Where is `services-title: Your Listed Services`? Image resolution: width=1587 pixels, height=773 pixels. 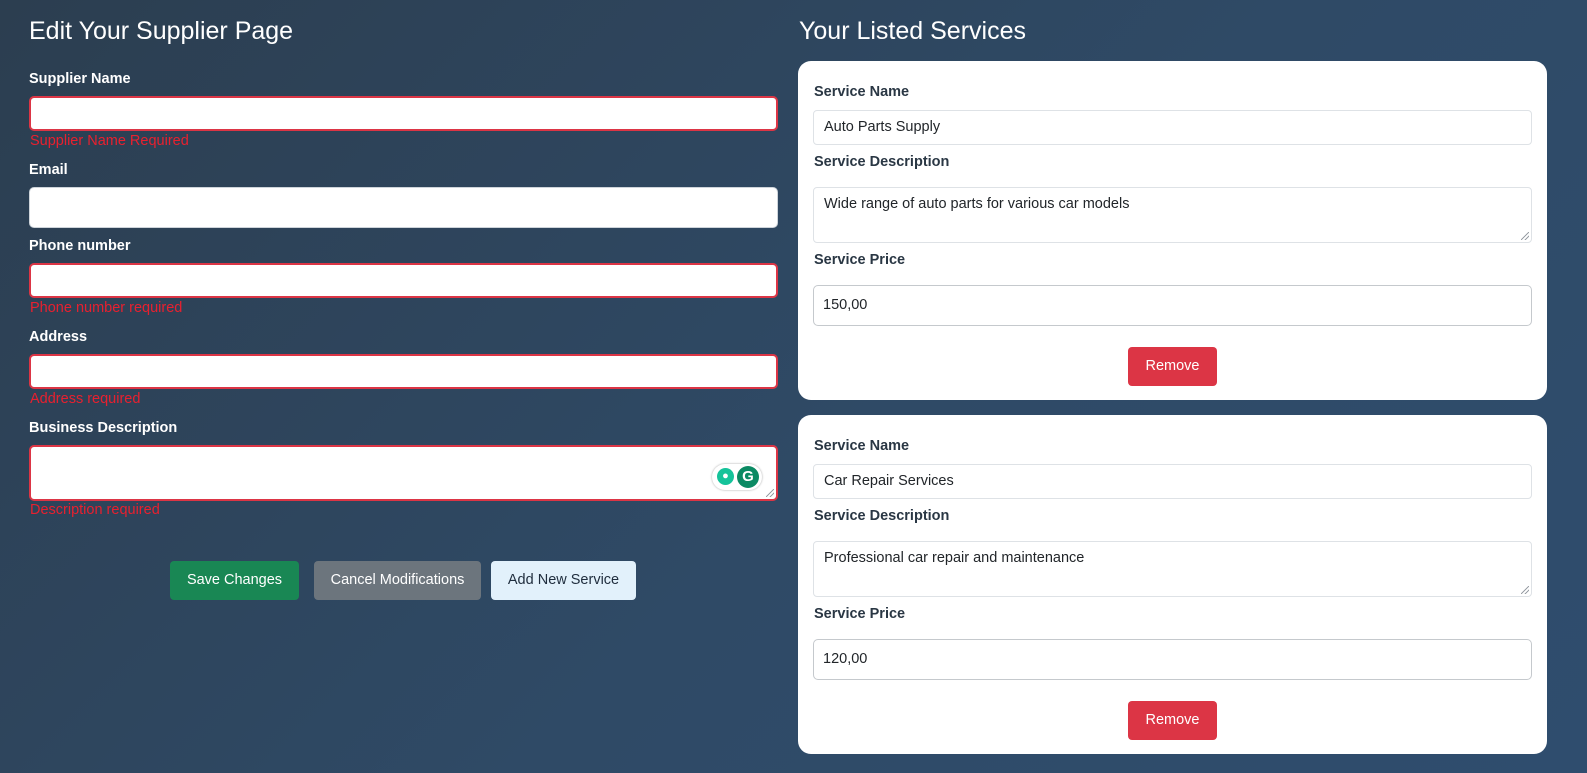 services-title: Your Listed Services is located at coordinates (912, 31).